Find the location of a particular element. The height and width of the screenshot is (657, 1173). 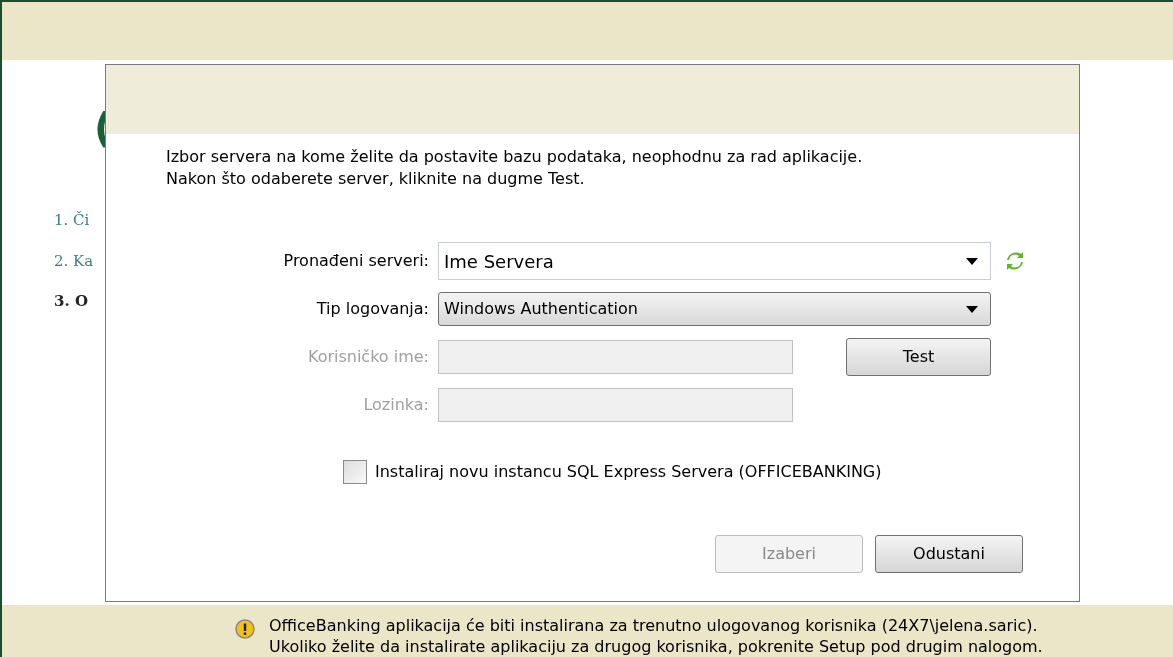

intro-text: Izbor servera na kome želite da postavite bazu podataka, neophodnu za rad aplikacije. is located at coordinates (515, 157).